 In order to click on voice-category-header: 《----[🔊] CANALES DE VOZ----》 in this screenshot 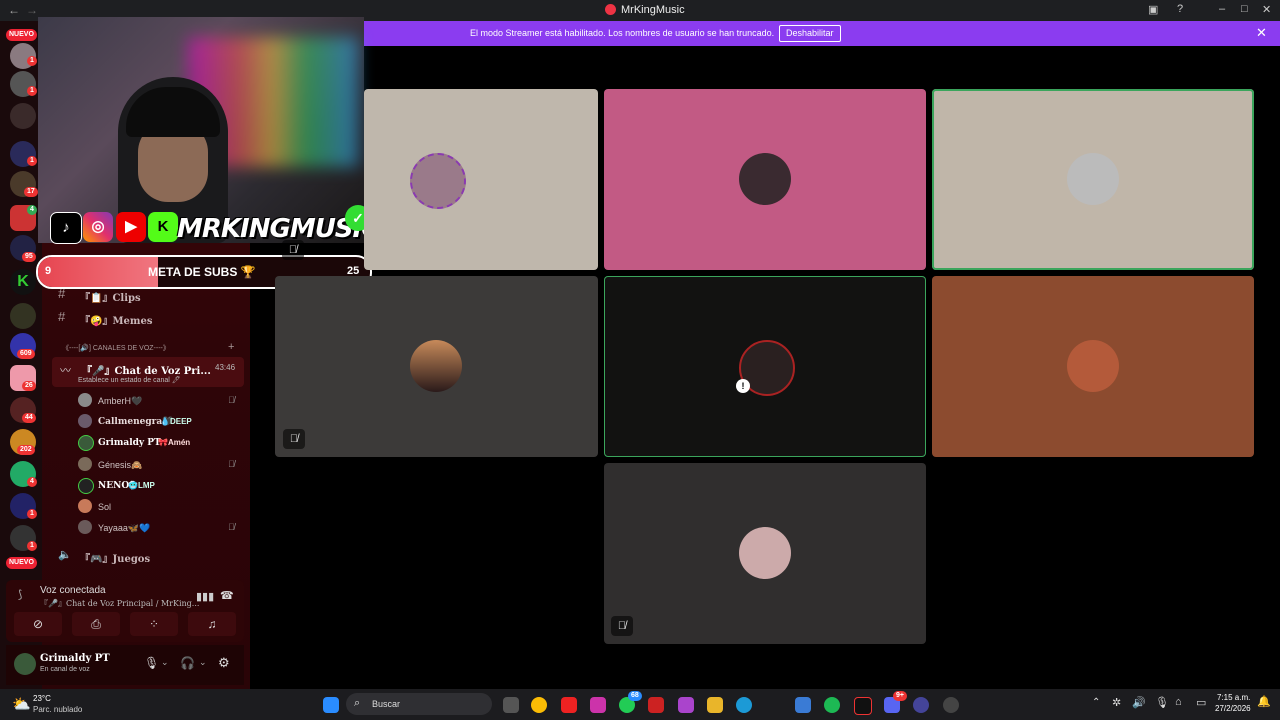, I will do `click(116, 348)`.